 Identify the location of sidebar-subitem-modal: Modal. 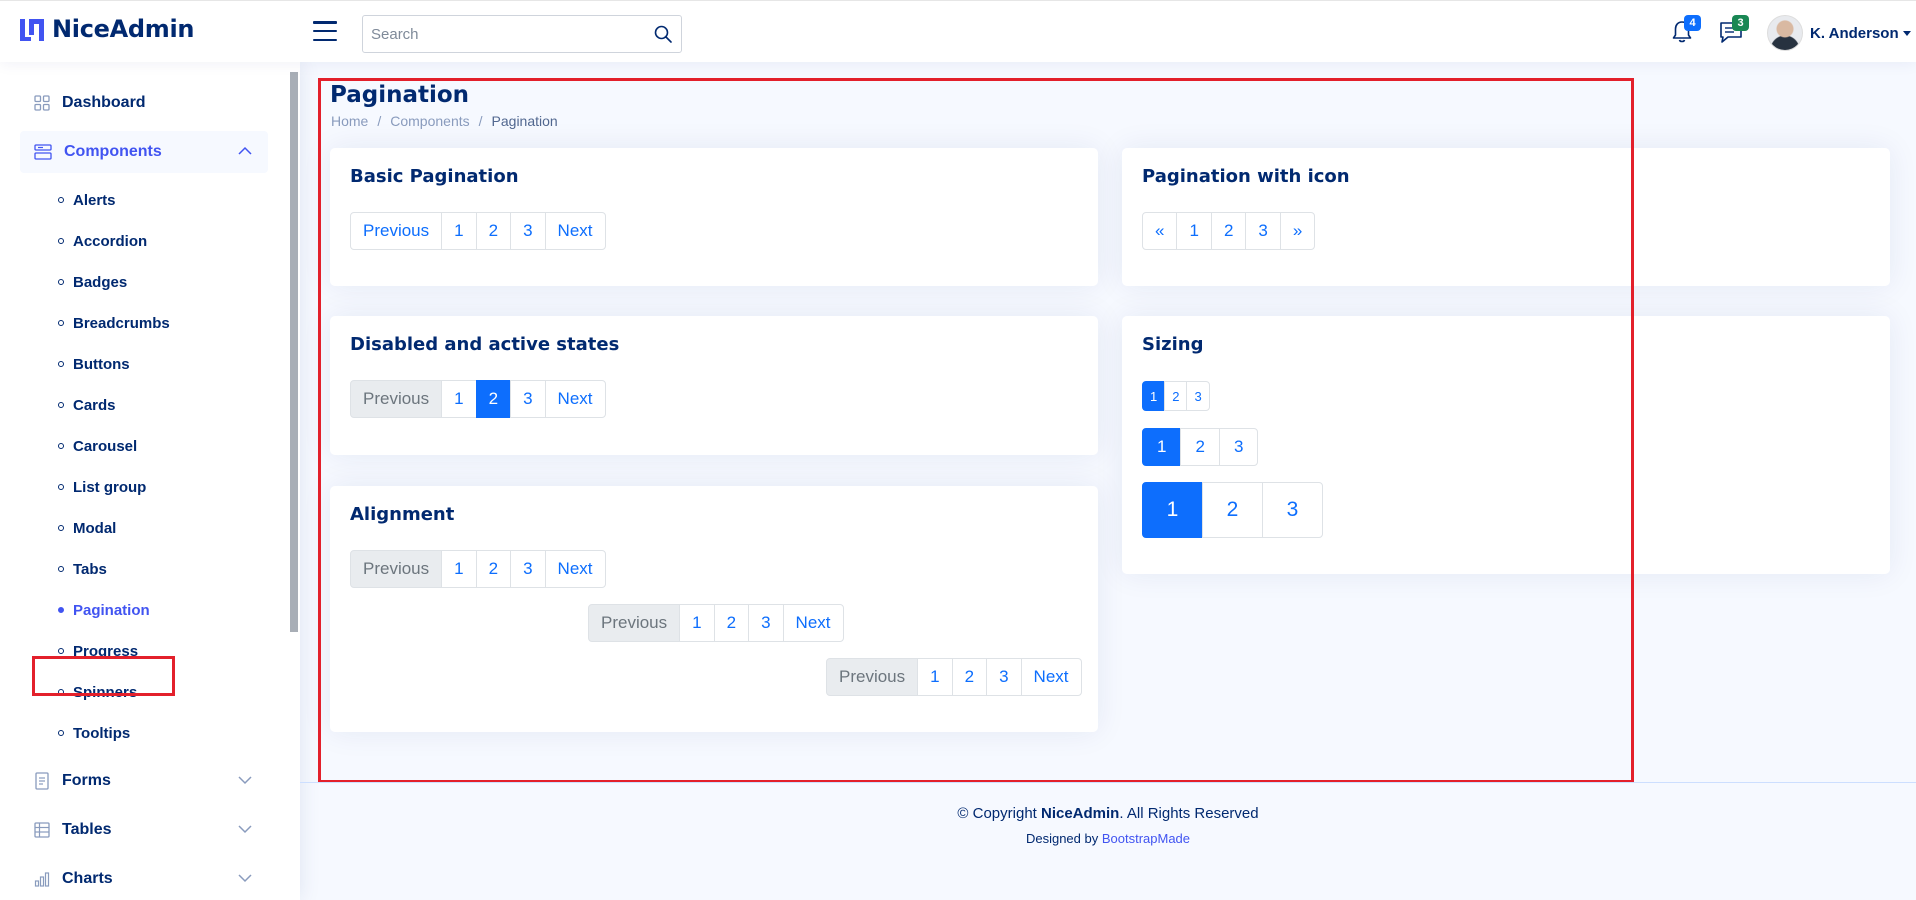
(87, 528).